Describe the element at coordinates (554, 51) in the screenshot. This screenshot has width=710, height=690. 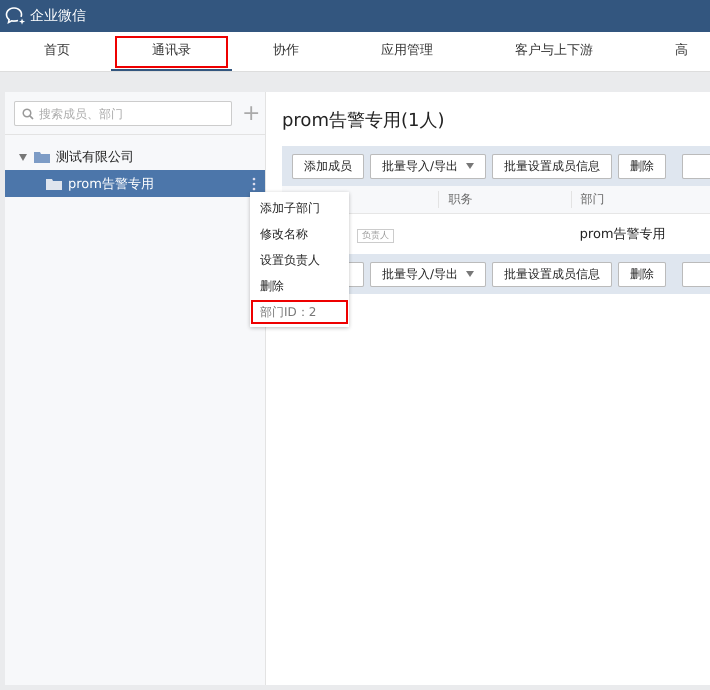
I see `nav-tab: 客户与上下游` at that location.